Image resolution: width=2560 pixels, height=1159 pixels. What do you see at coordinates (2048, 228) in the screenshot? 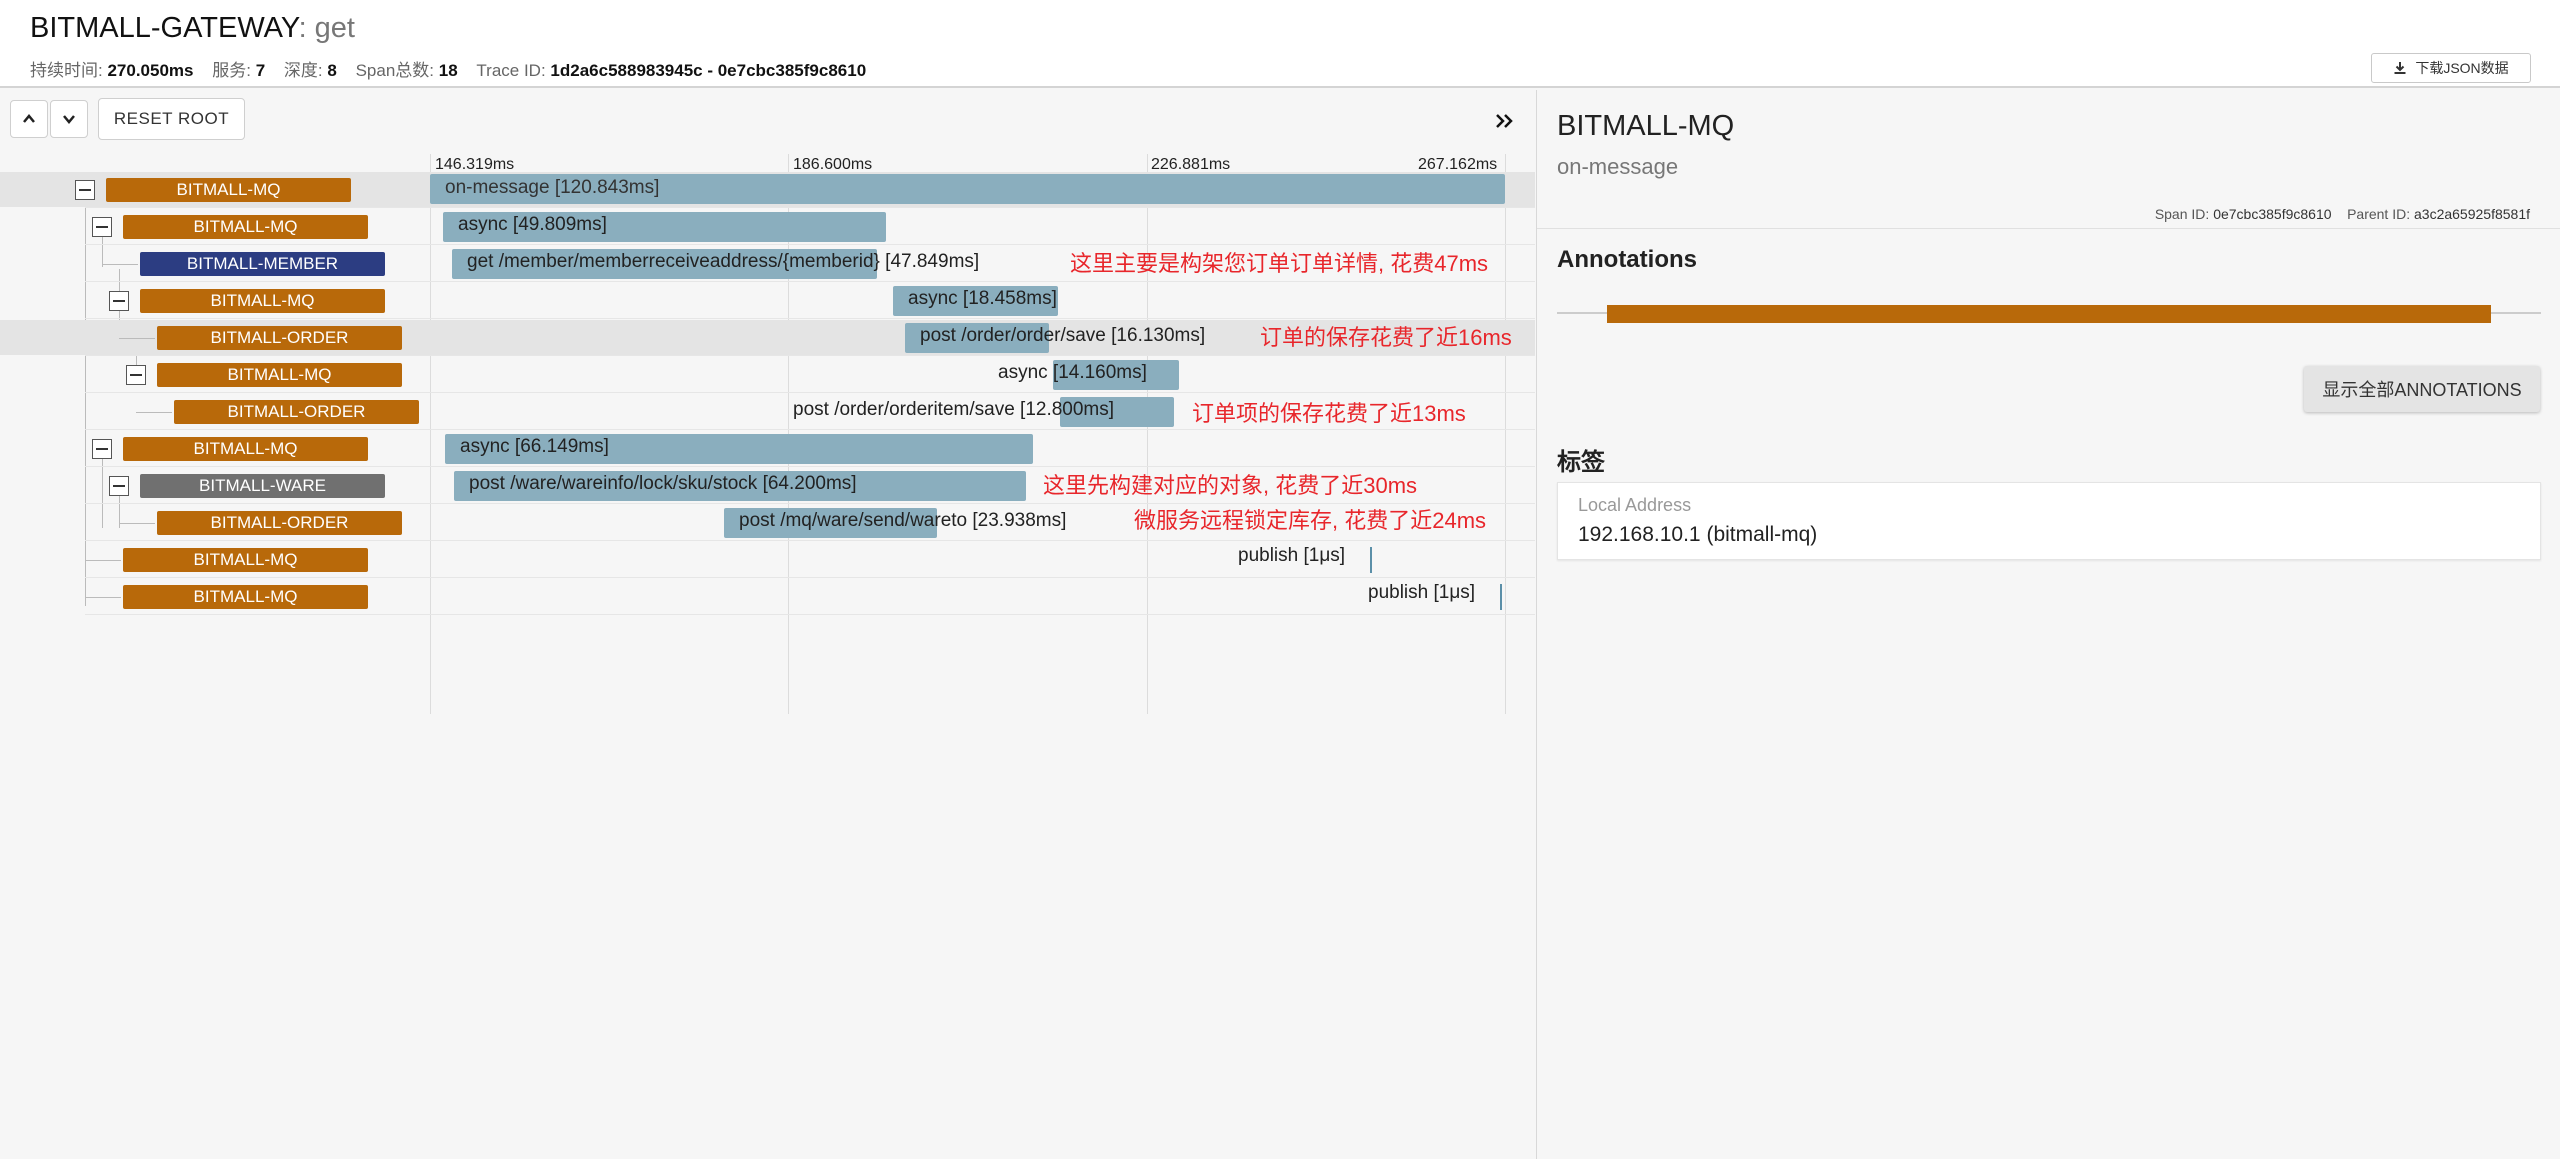
I see `divider` at bounding box center [2048, 228].